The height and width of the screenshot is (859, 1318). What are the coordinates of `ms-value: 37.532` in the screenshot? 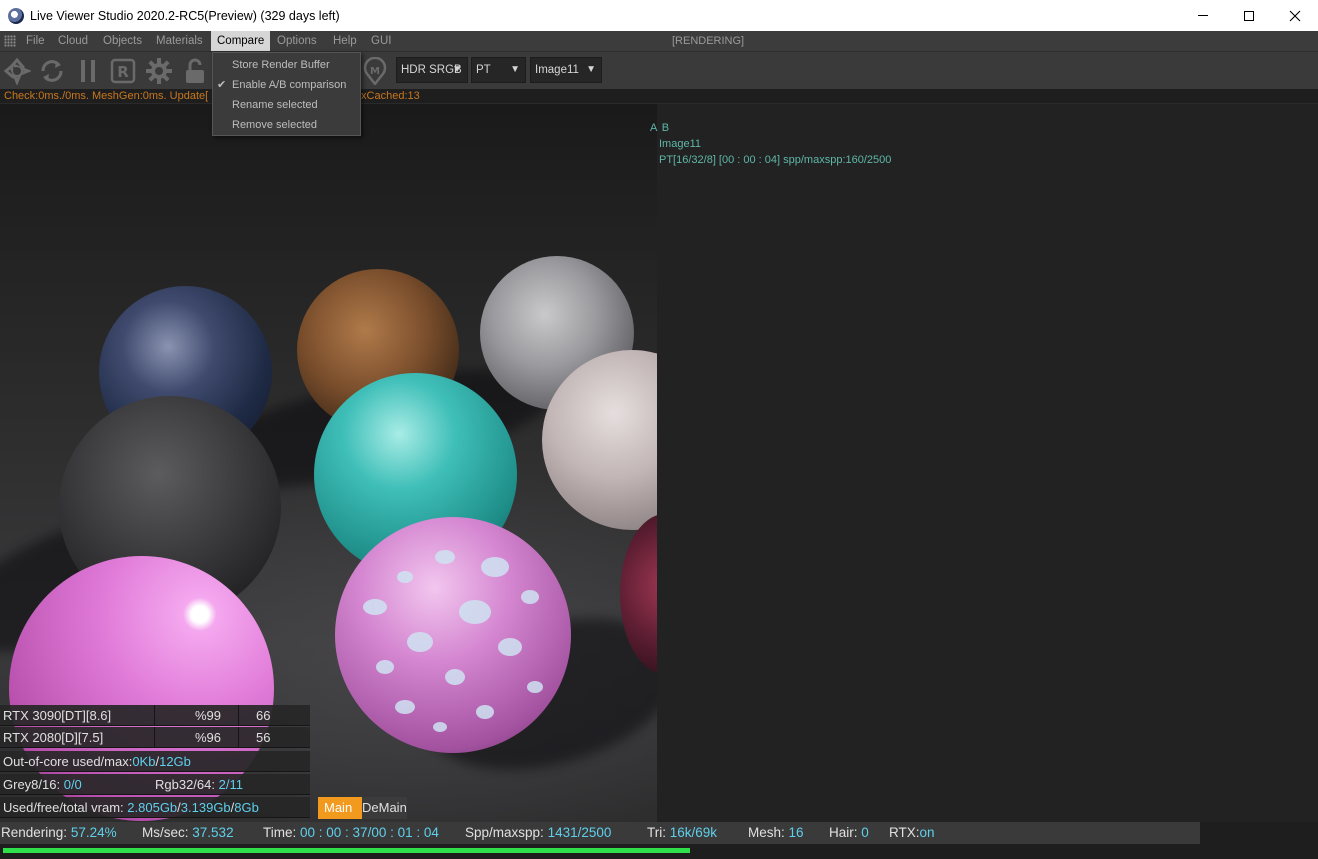 It's located at (213, 832).